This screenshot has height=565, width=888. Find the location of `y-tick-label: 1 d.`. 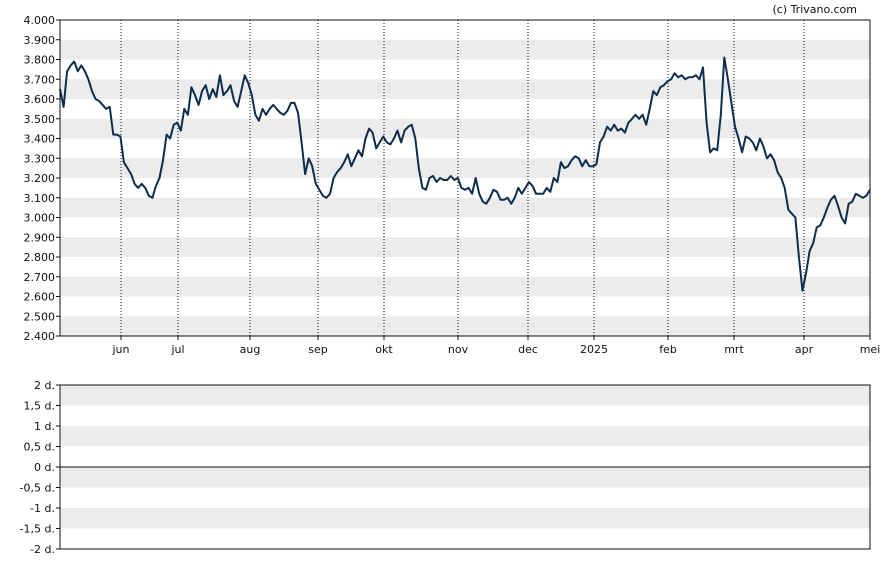

y-tick-label: 1 d. is located at coordinates (44, 426).